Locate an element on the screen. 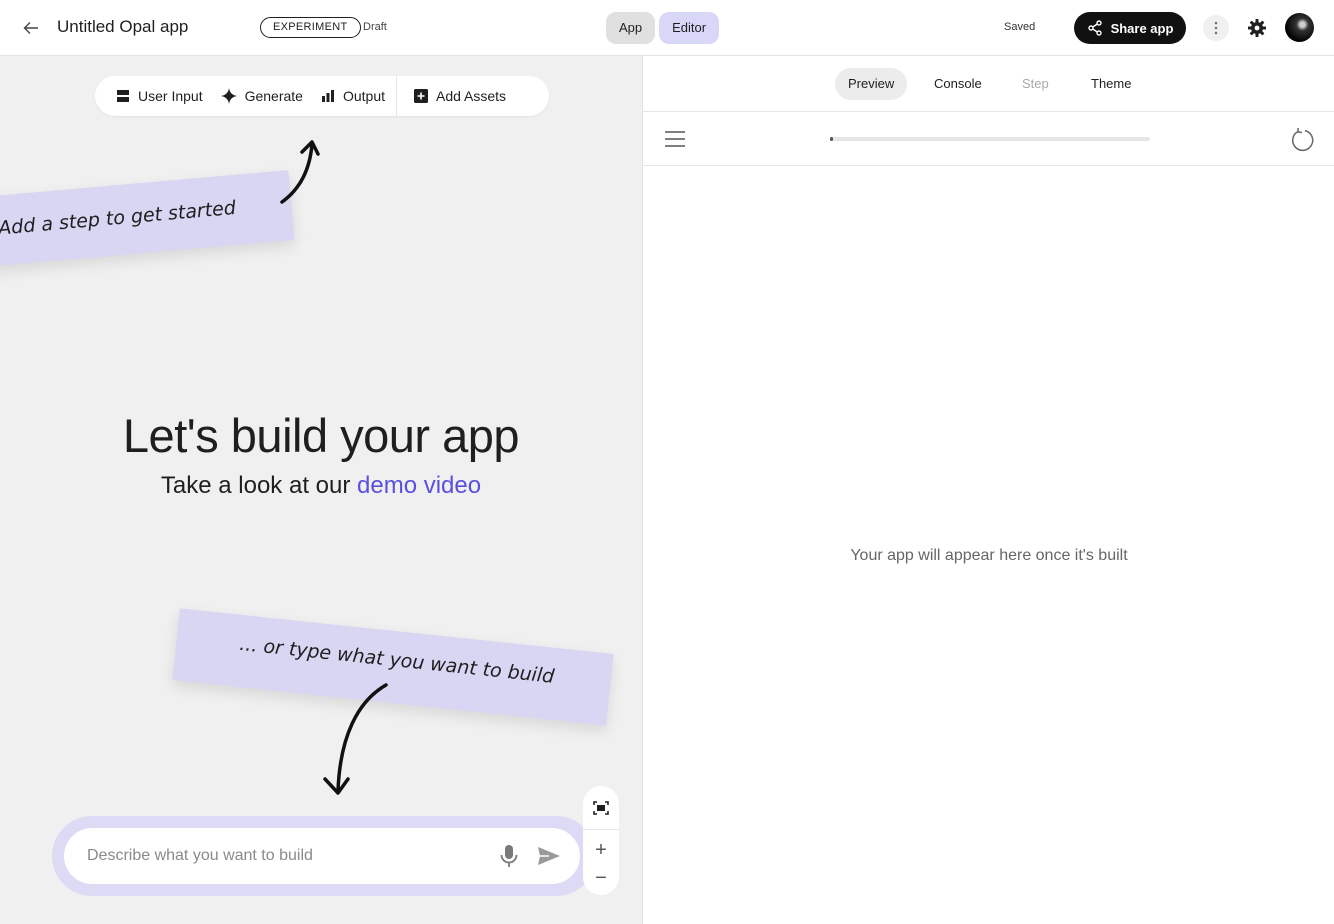  experiment-badge: EXPERIMENT is located at coordinates (310, 27).